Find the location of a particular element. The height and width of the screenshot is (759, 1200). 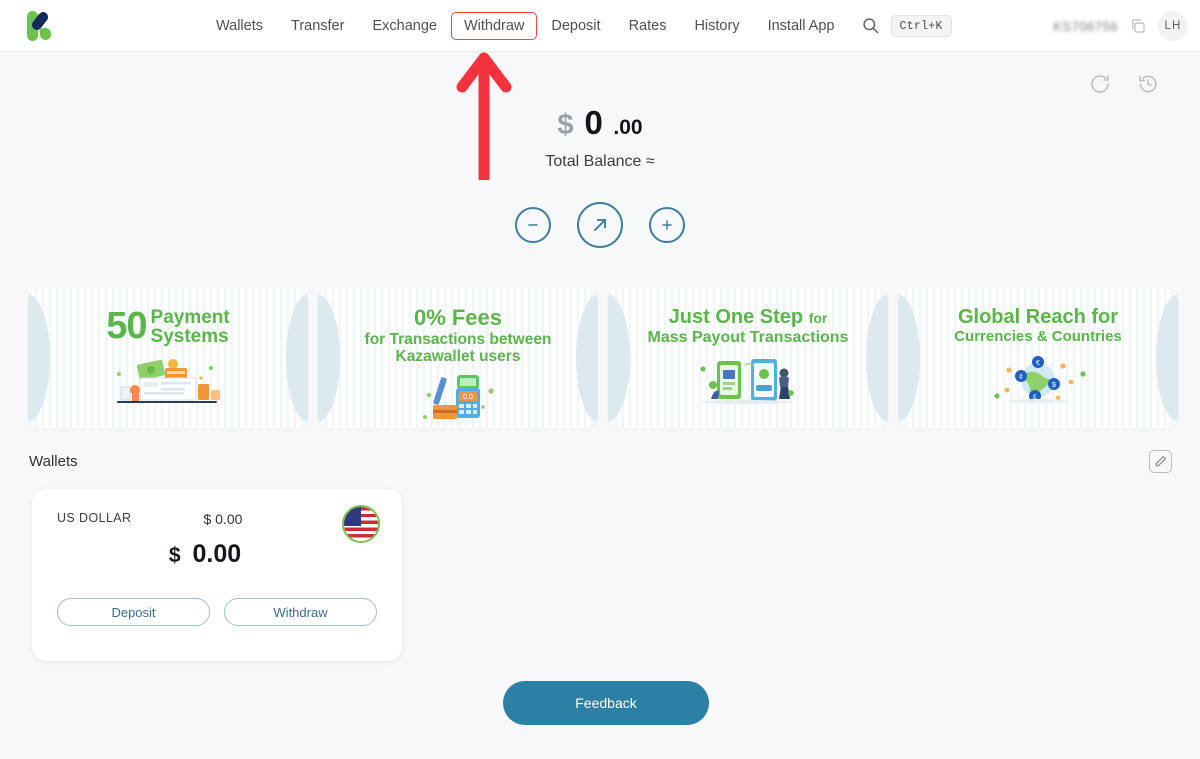

kazawallet-logo-icon is located at coordinates (40, 26).